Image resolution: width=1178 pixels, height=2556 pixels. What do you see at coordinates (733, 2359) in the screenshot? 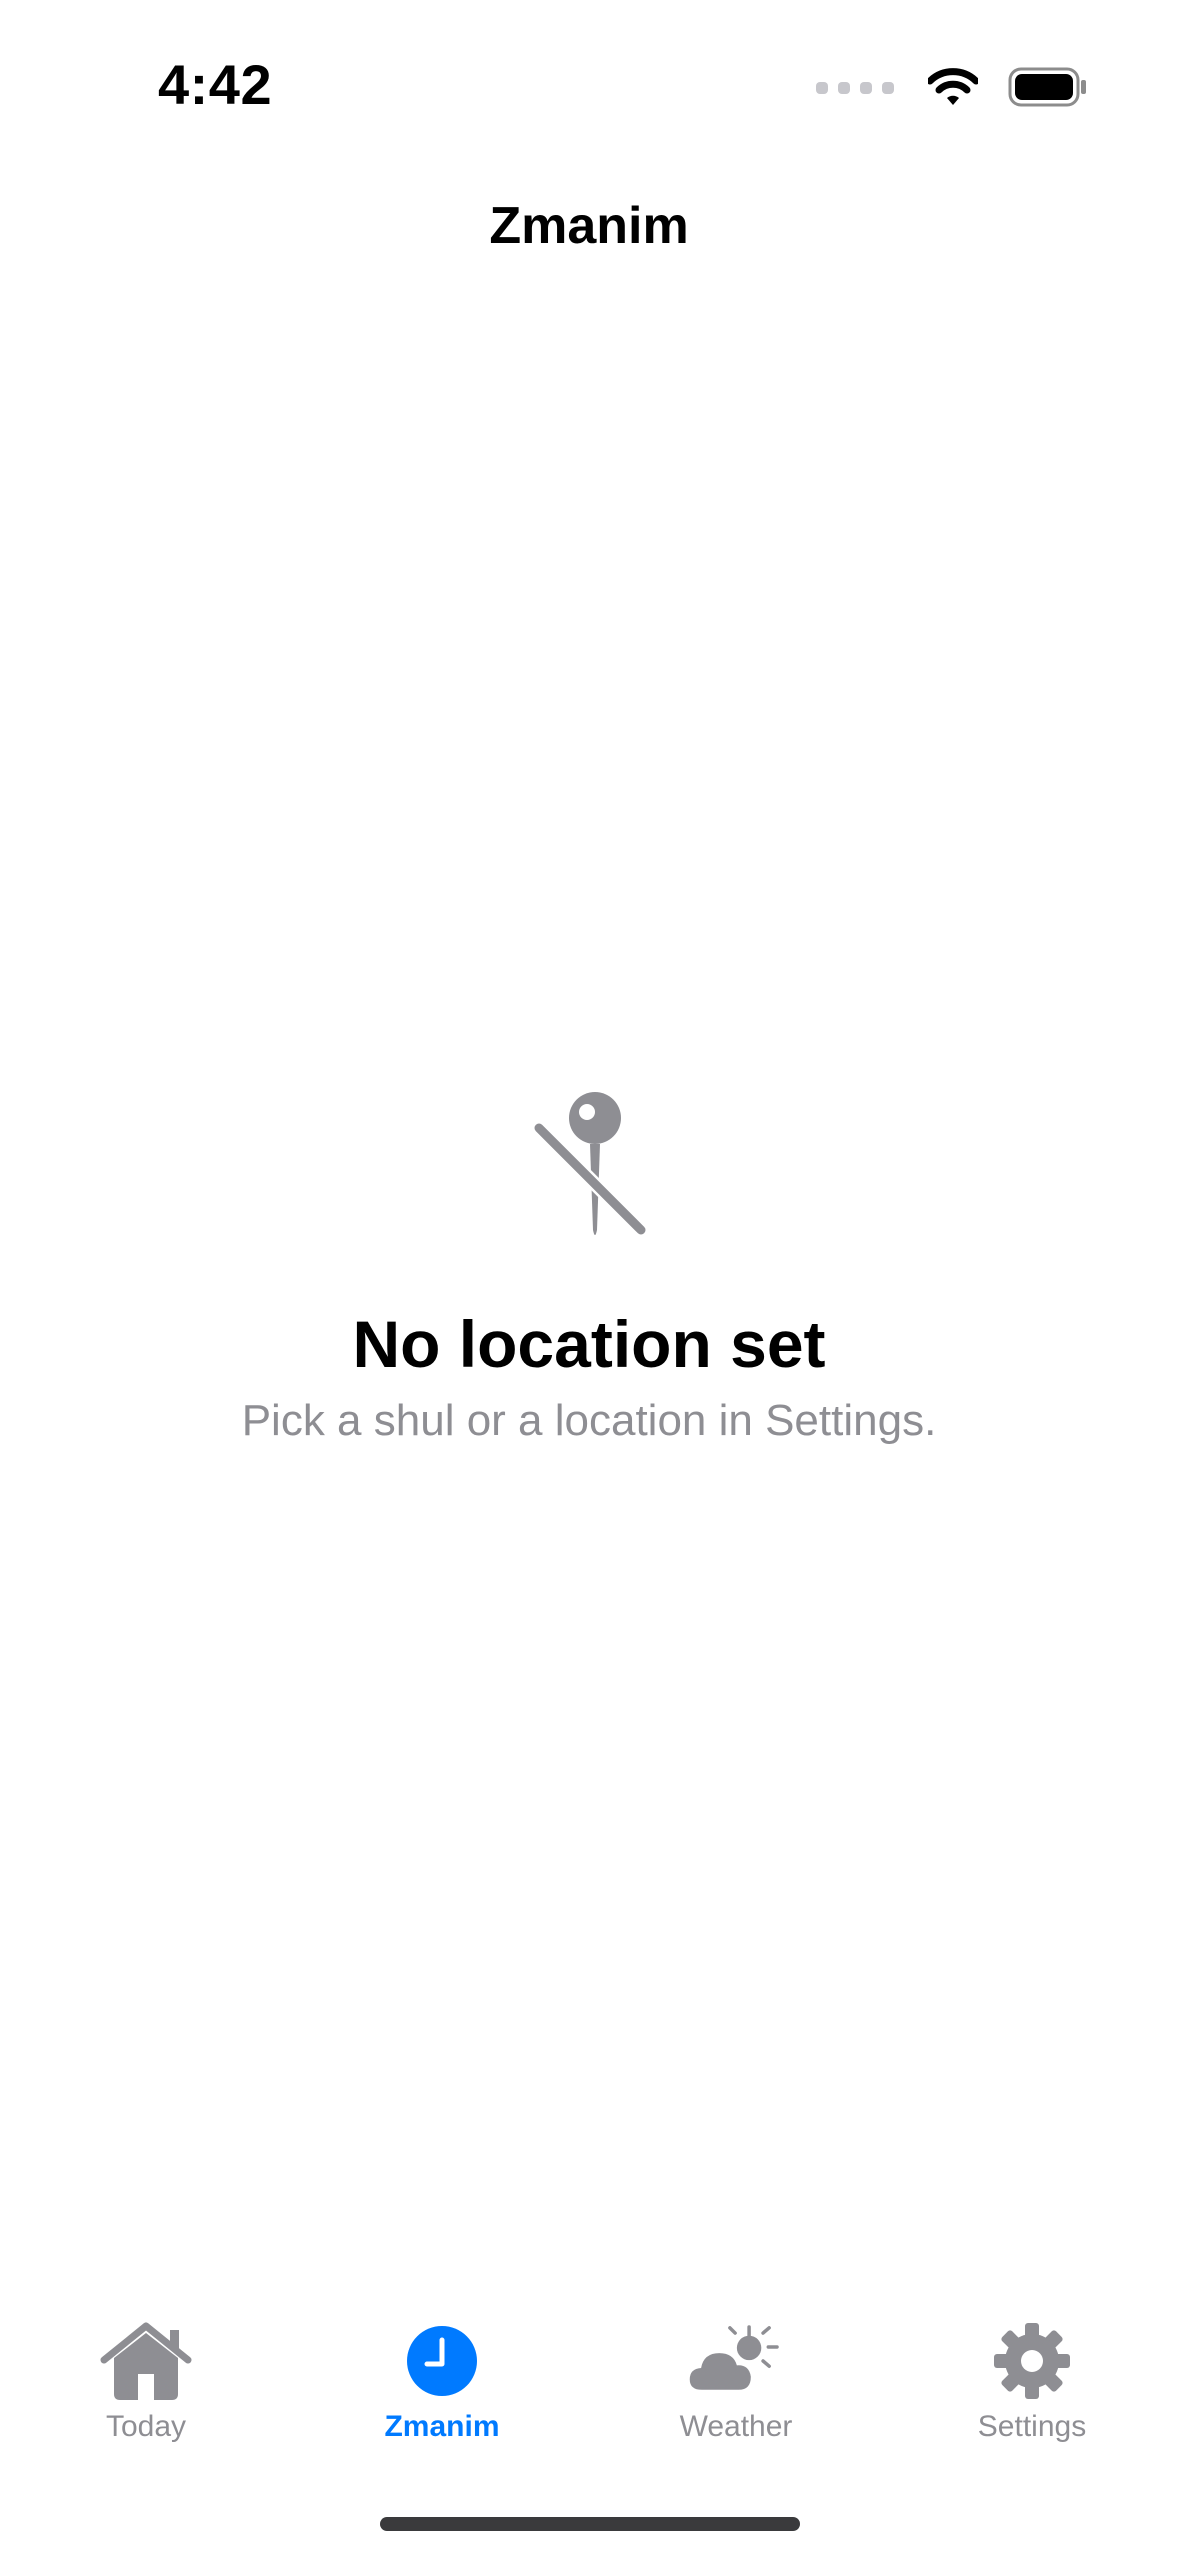
I see `cloud-sun-icon` at bounding box center [733, 2359].